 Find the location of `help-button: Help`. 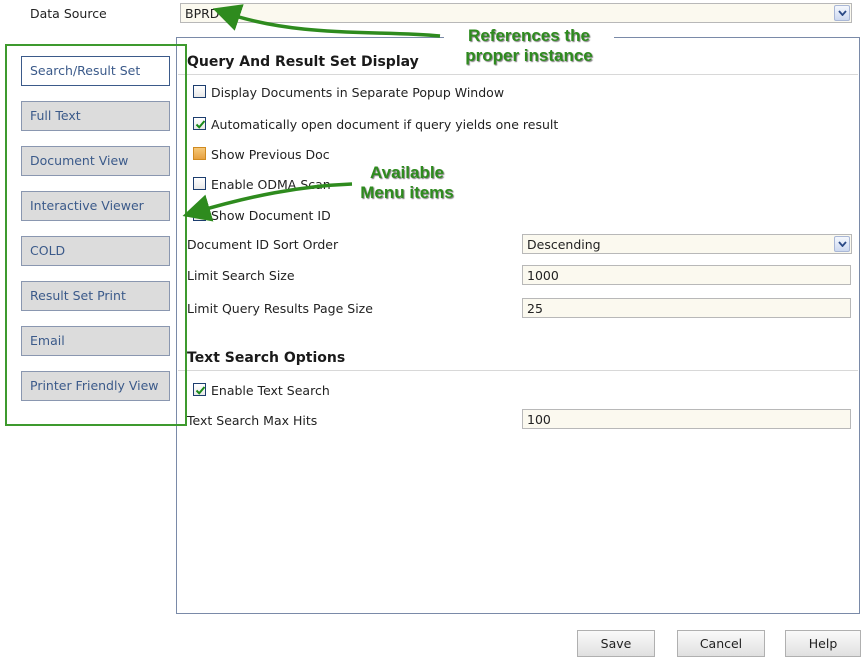

help-button: Help is located at coordinates (823, 643).